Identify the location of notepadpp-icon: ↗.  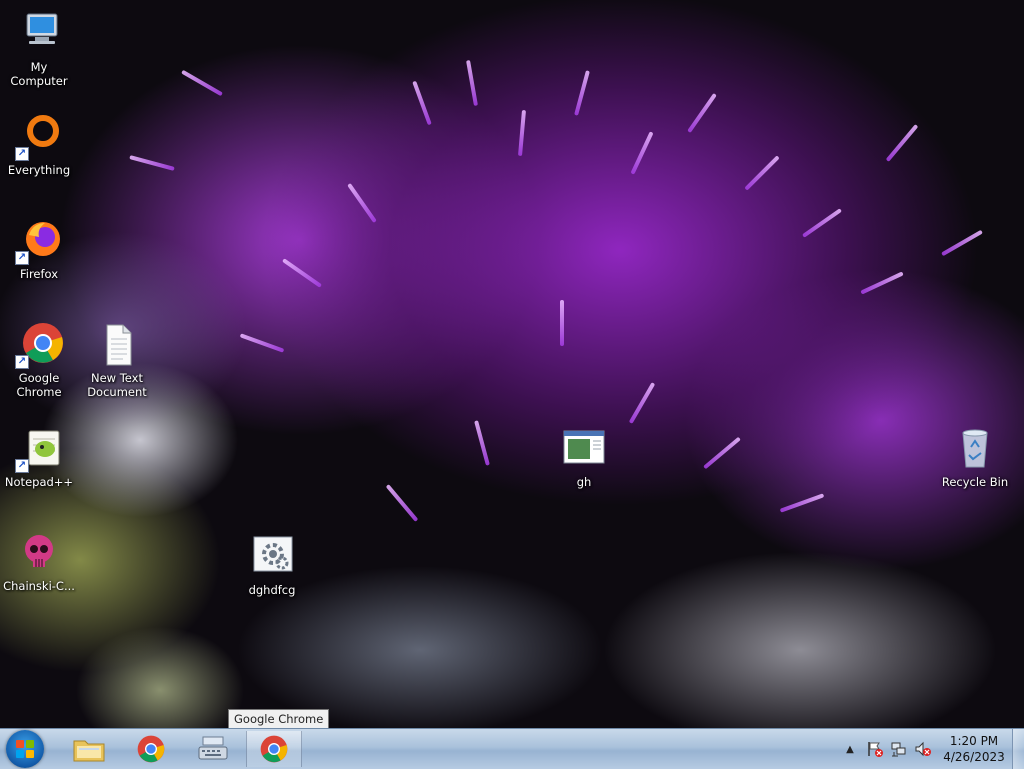
(39, 449).